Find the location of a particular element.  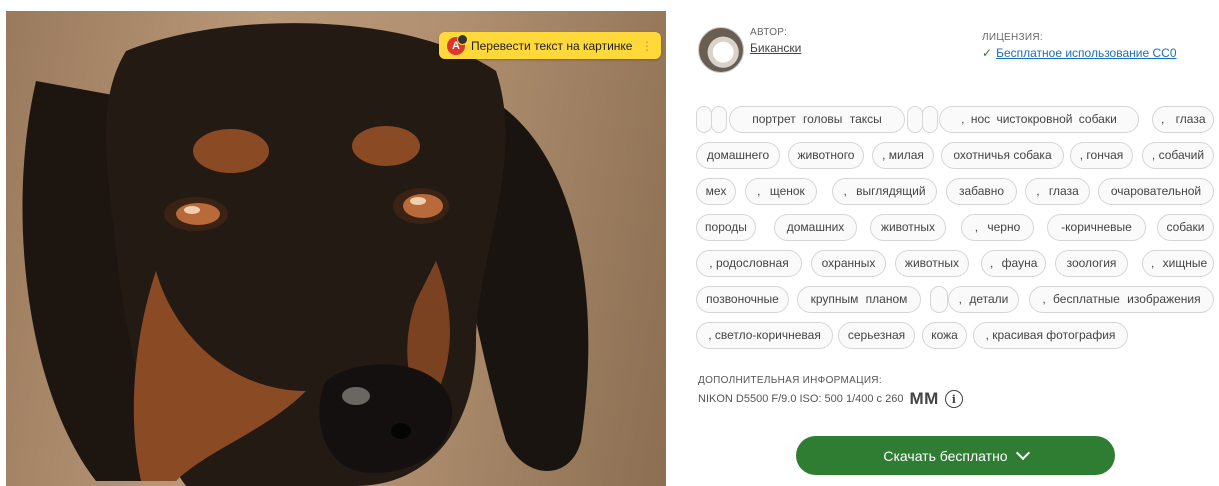

tag-chip: , фауна is located at coordinates (1013, 263).